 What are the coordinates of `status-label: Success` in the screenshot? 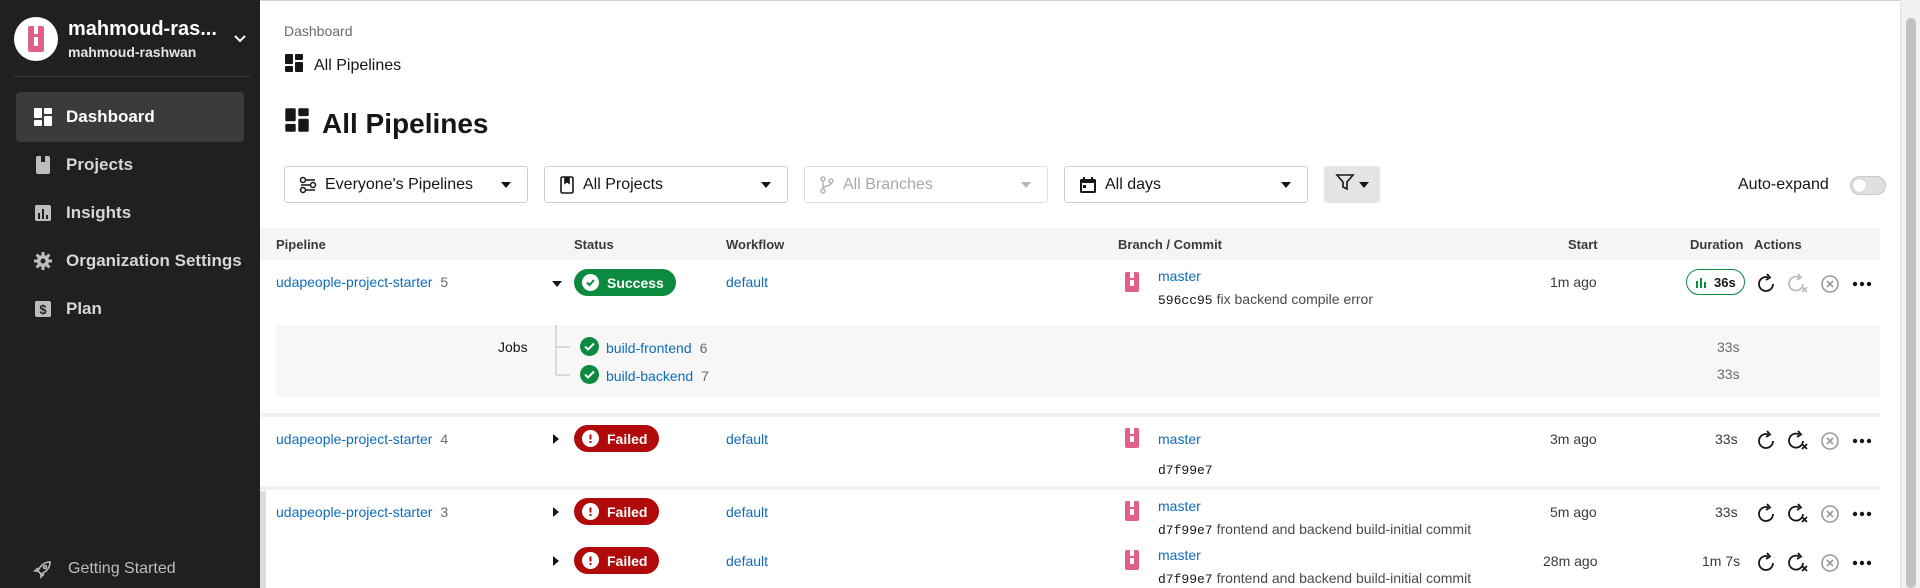 It's located at (635, 282).